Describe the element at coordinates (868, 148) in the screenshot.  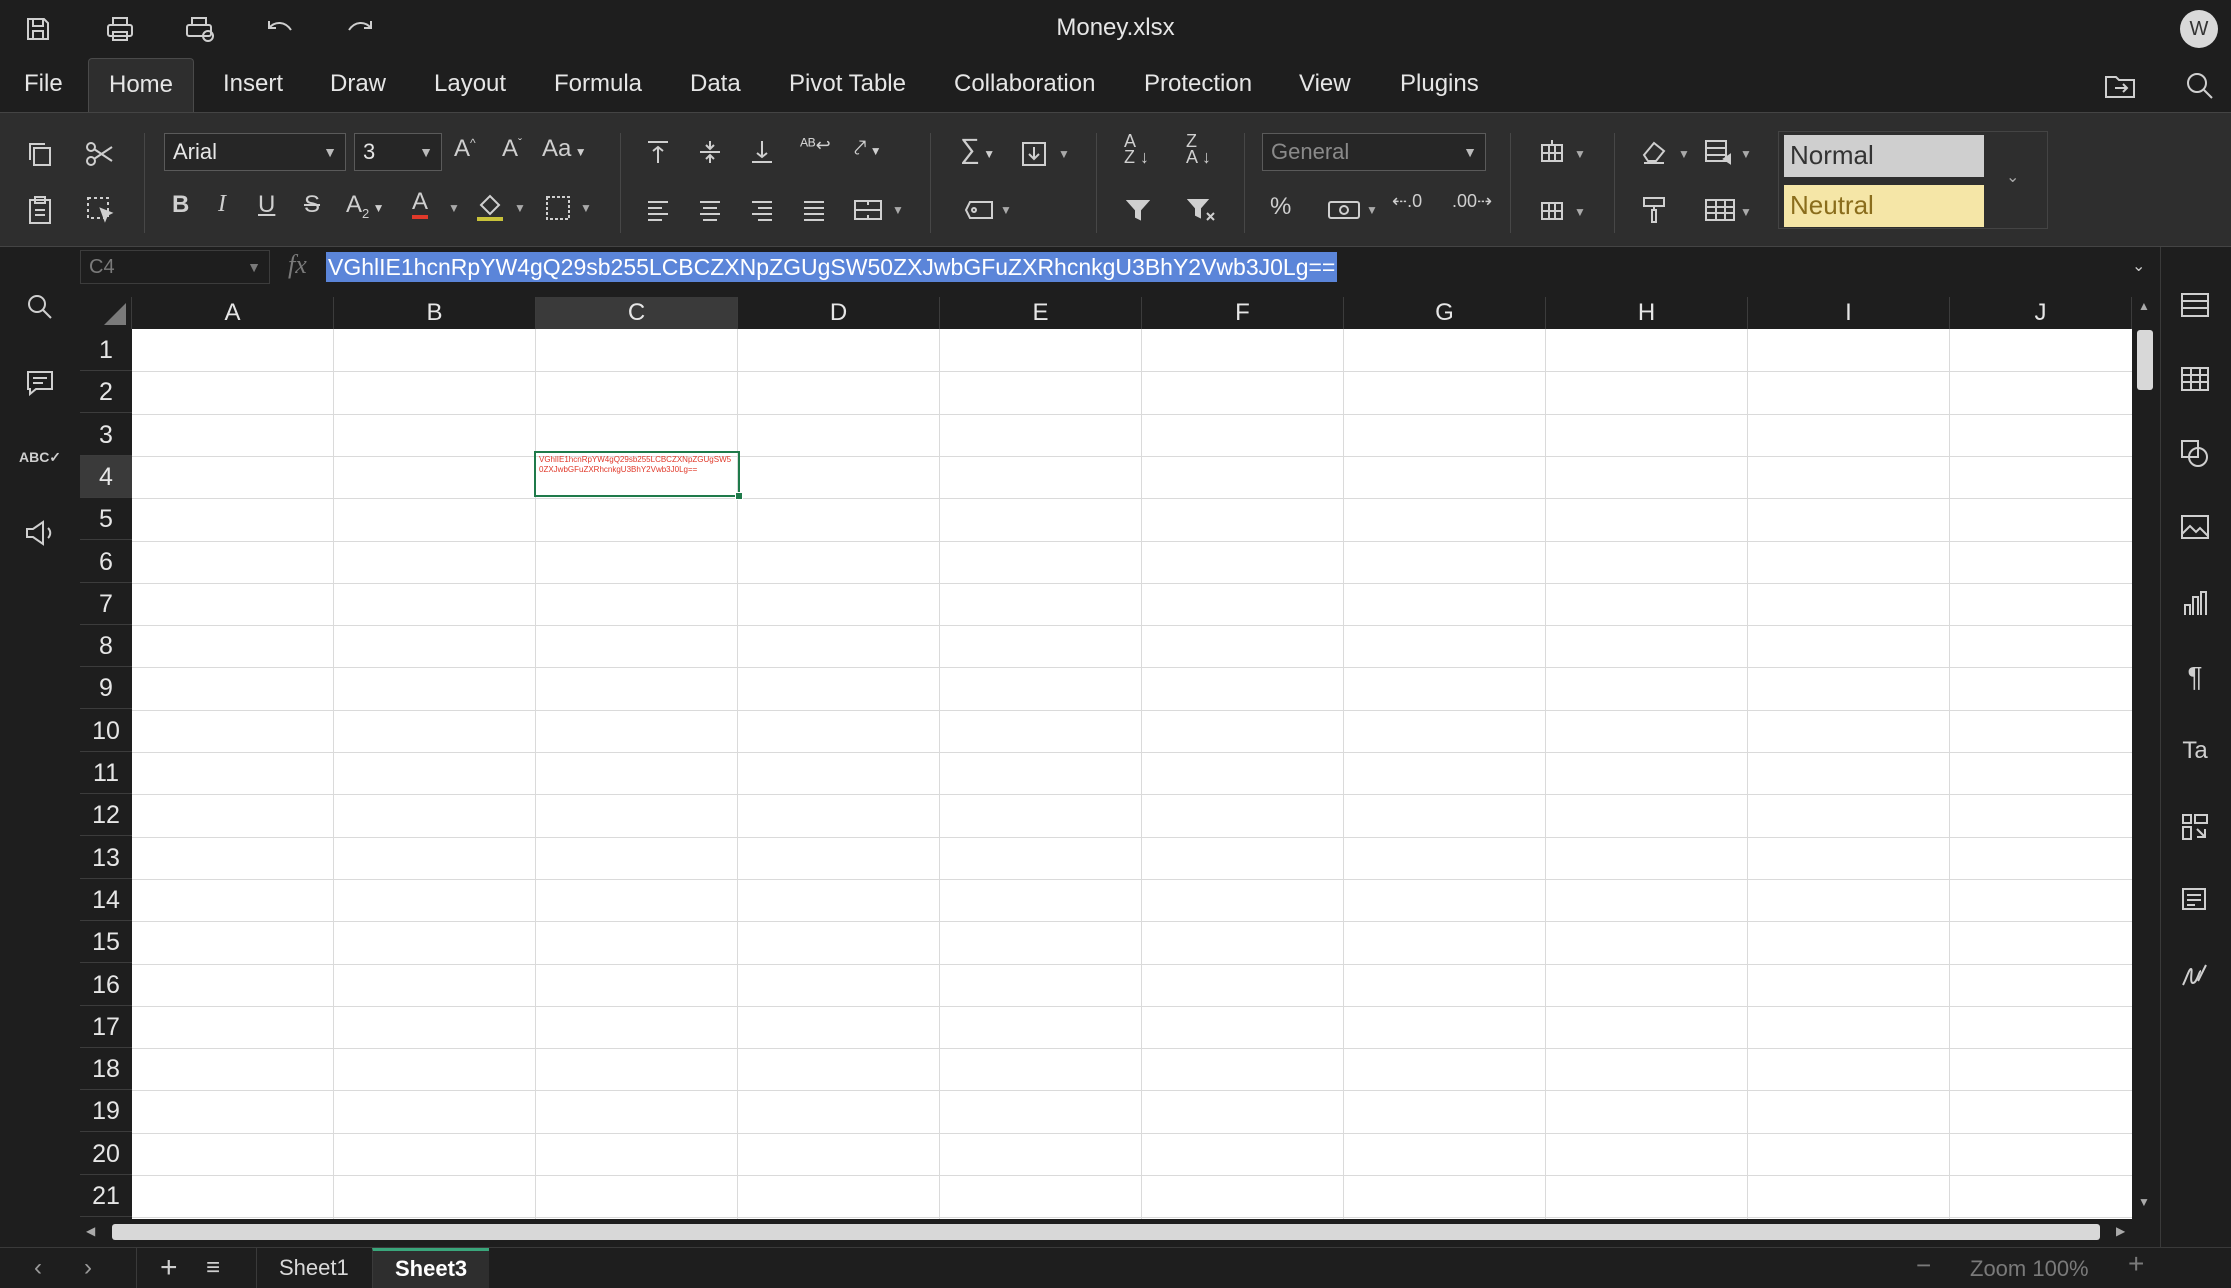
I see `text-orientation-icon: ⤤ ▼` at that location.